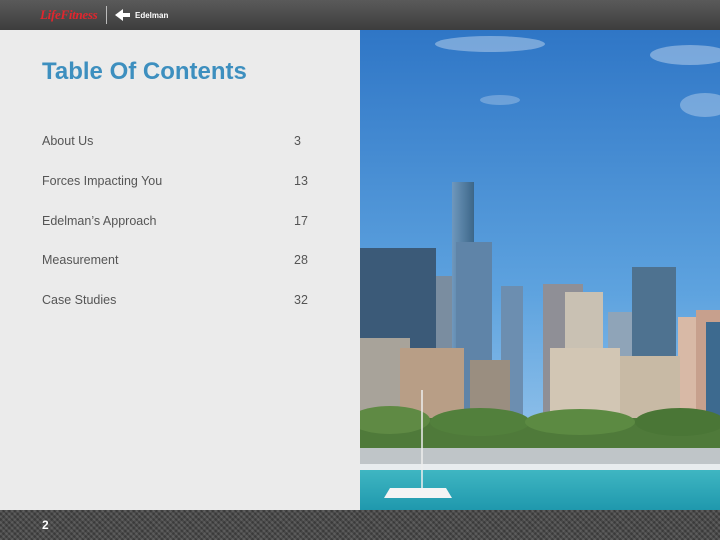 Image resolution: width=720 pixels, height=540 pixels. Describe the element at coordinates (79, 300) in the screenshot. I see `toc-item-label: Case Studies` at that location.